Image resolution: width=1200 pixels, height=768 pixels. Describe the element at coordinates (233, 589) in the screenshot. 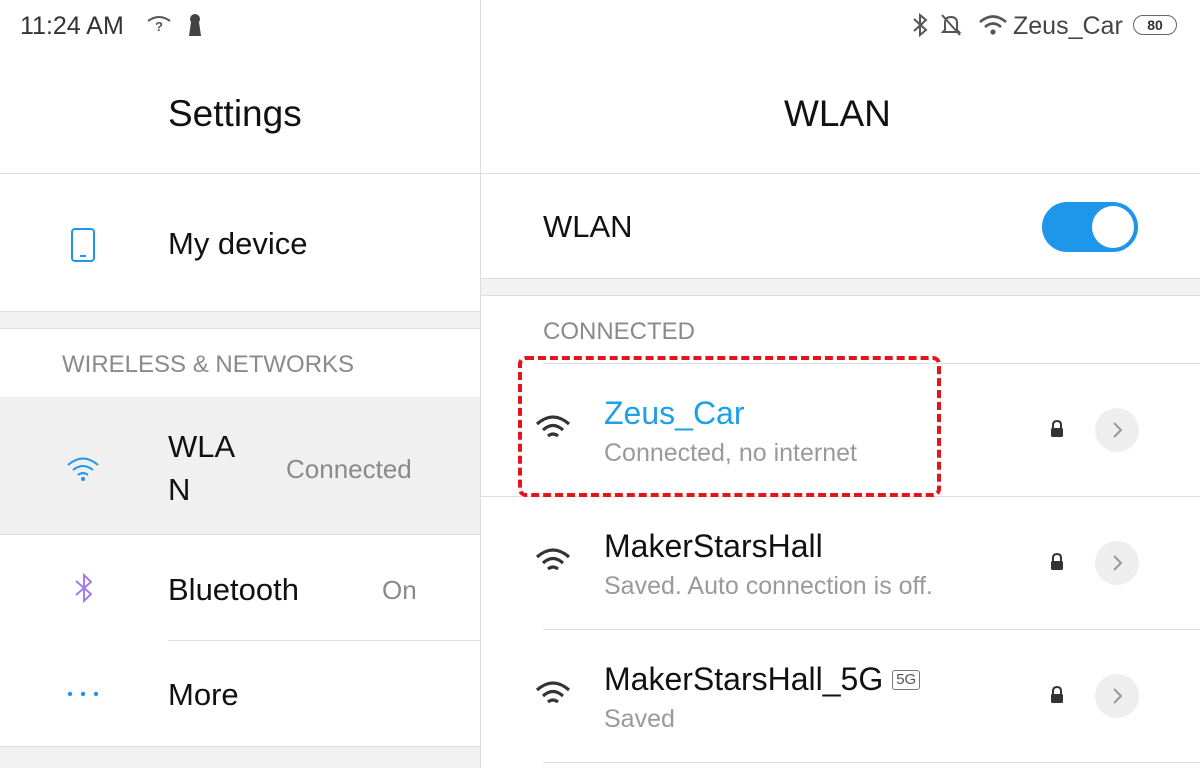

I see `bluetooth-label: Bluetooth` at that location.